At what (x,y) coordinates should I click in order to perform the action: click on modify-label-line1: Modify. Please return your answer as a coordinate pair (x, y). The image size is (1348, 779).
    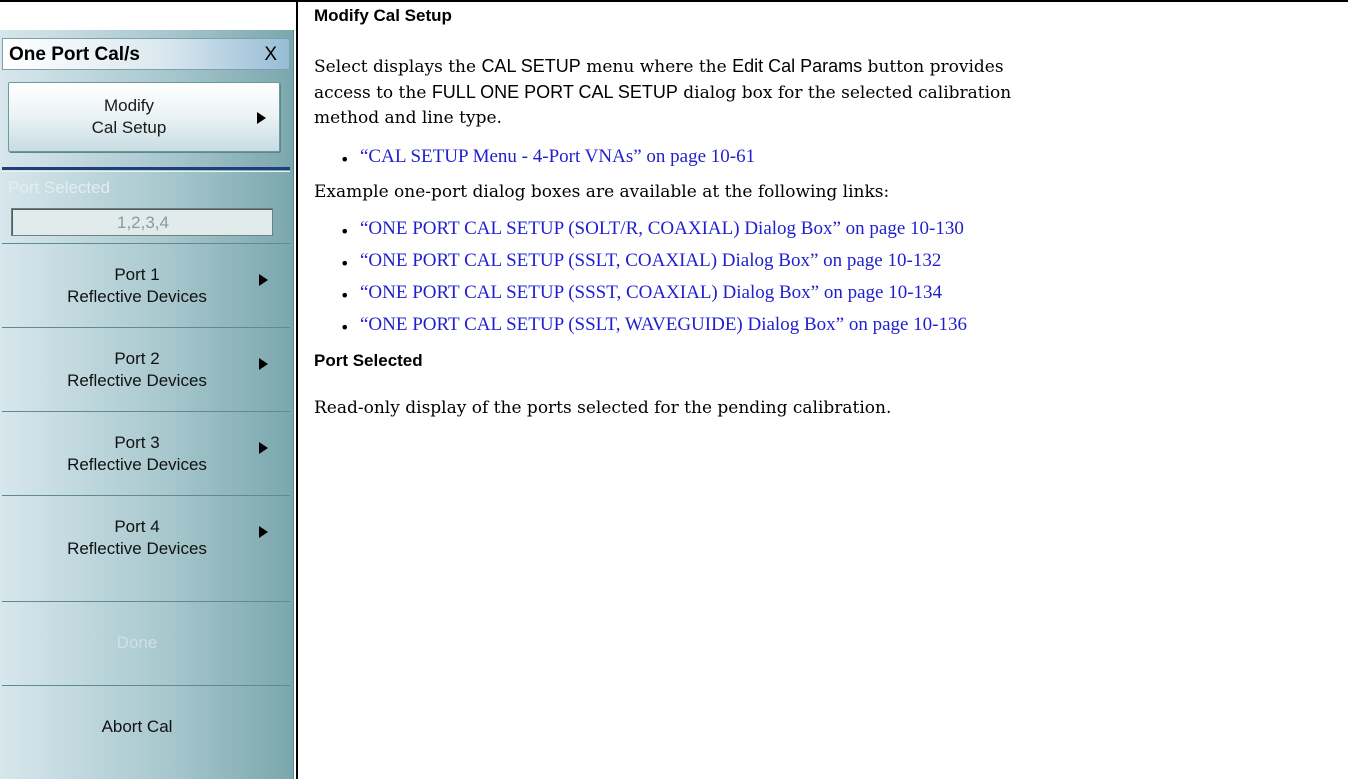
    Looking at the image, I should click on (129, 105).